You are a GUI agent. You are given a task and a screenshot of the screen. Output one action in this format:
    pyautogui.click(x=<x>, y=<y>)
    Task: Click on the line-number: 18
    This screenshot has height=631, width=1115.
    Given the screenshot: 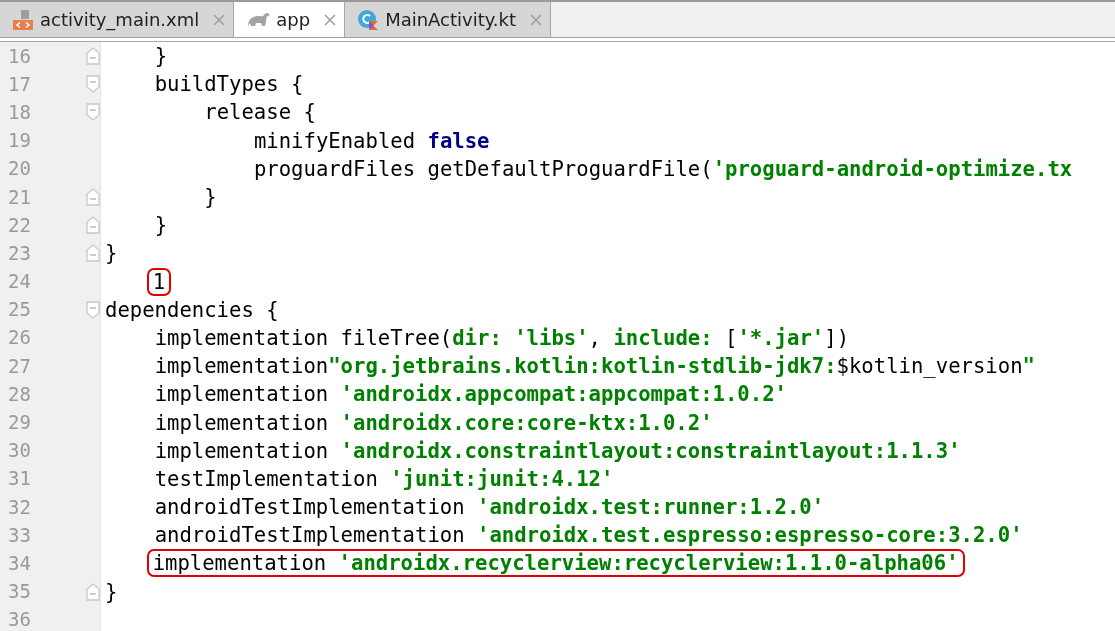 What is the action you would take?
    pyautogui.click(x=19, y=112)
    